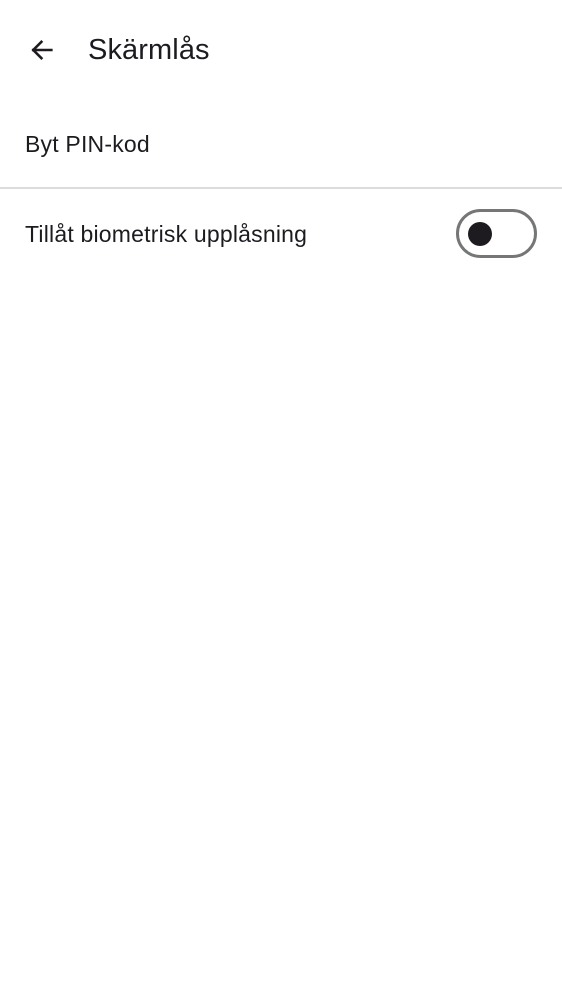 The height and width of the screenshot is (1000, 562). What do you see at coordinates (149, 50) in the screenshot?
I see `page-title: Skärmlås` at bounding box center [149, 50].